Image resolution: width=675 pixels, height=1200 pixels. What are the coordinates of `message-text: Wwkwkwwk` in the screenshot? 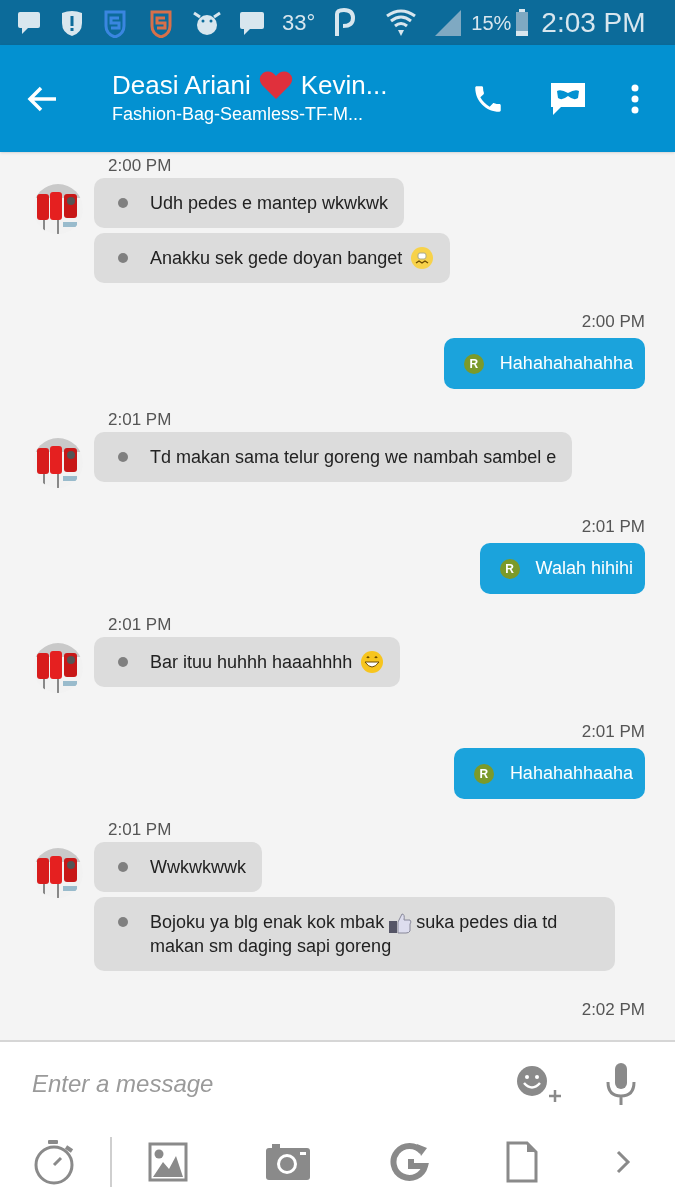 It's located at (198, 867).